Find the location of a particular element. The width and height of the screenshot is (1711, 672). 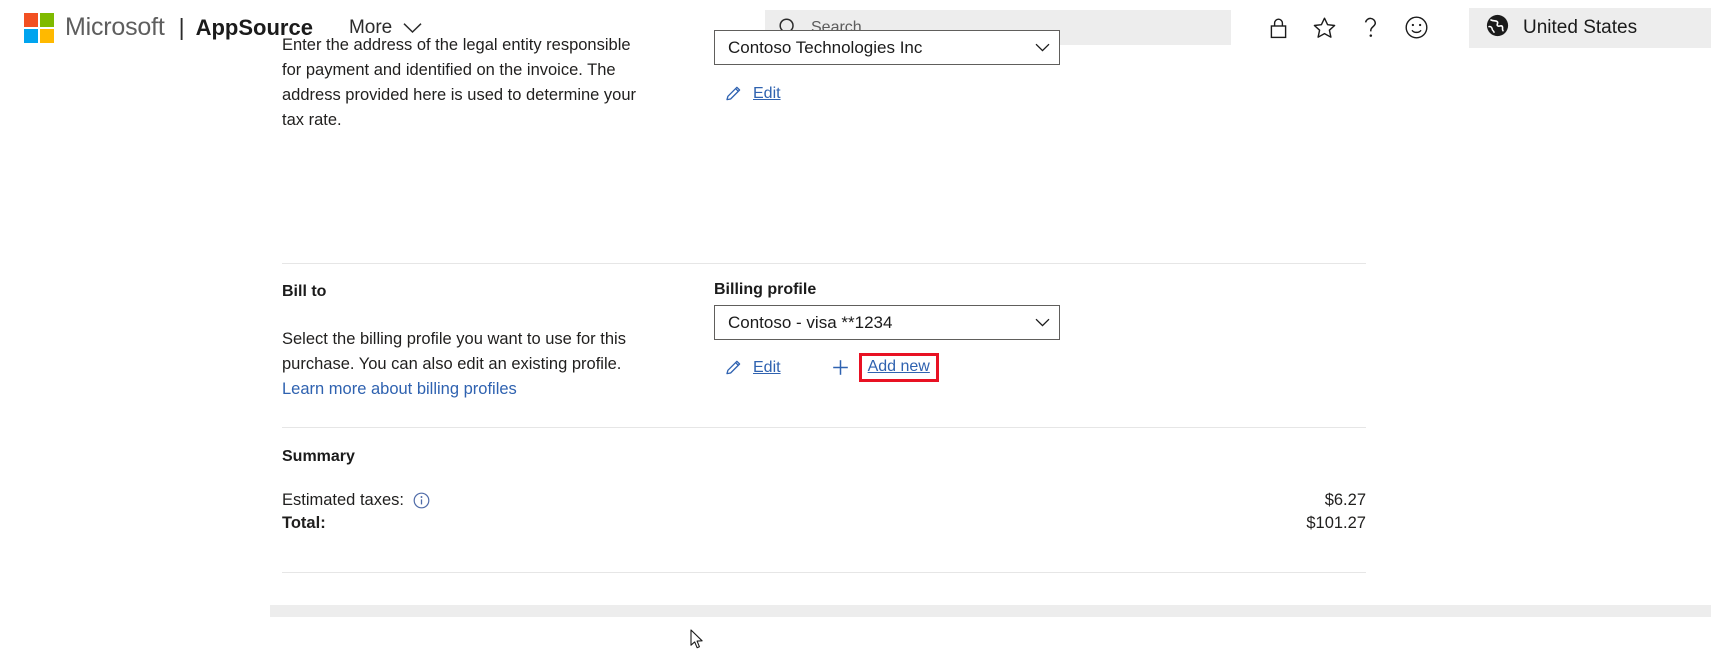

billing-profile-add-new-label: Add new is located at coordinates (898, 366).